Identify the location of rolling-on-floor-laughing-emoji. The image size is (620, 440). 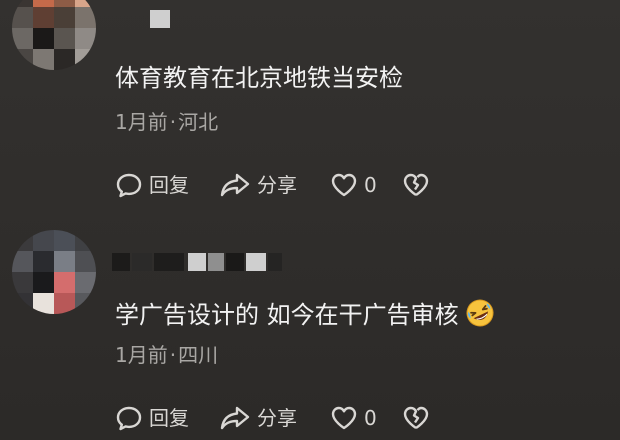
(480, 313).